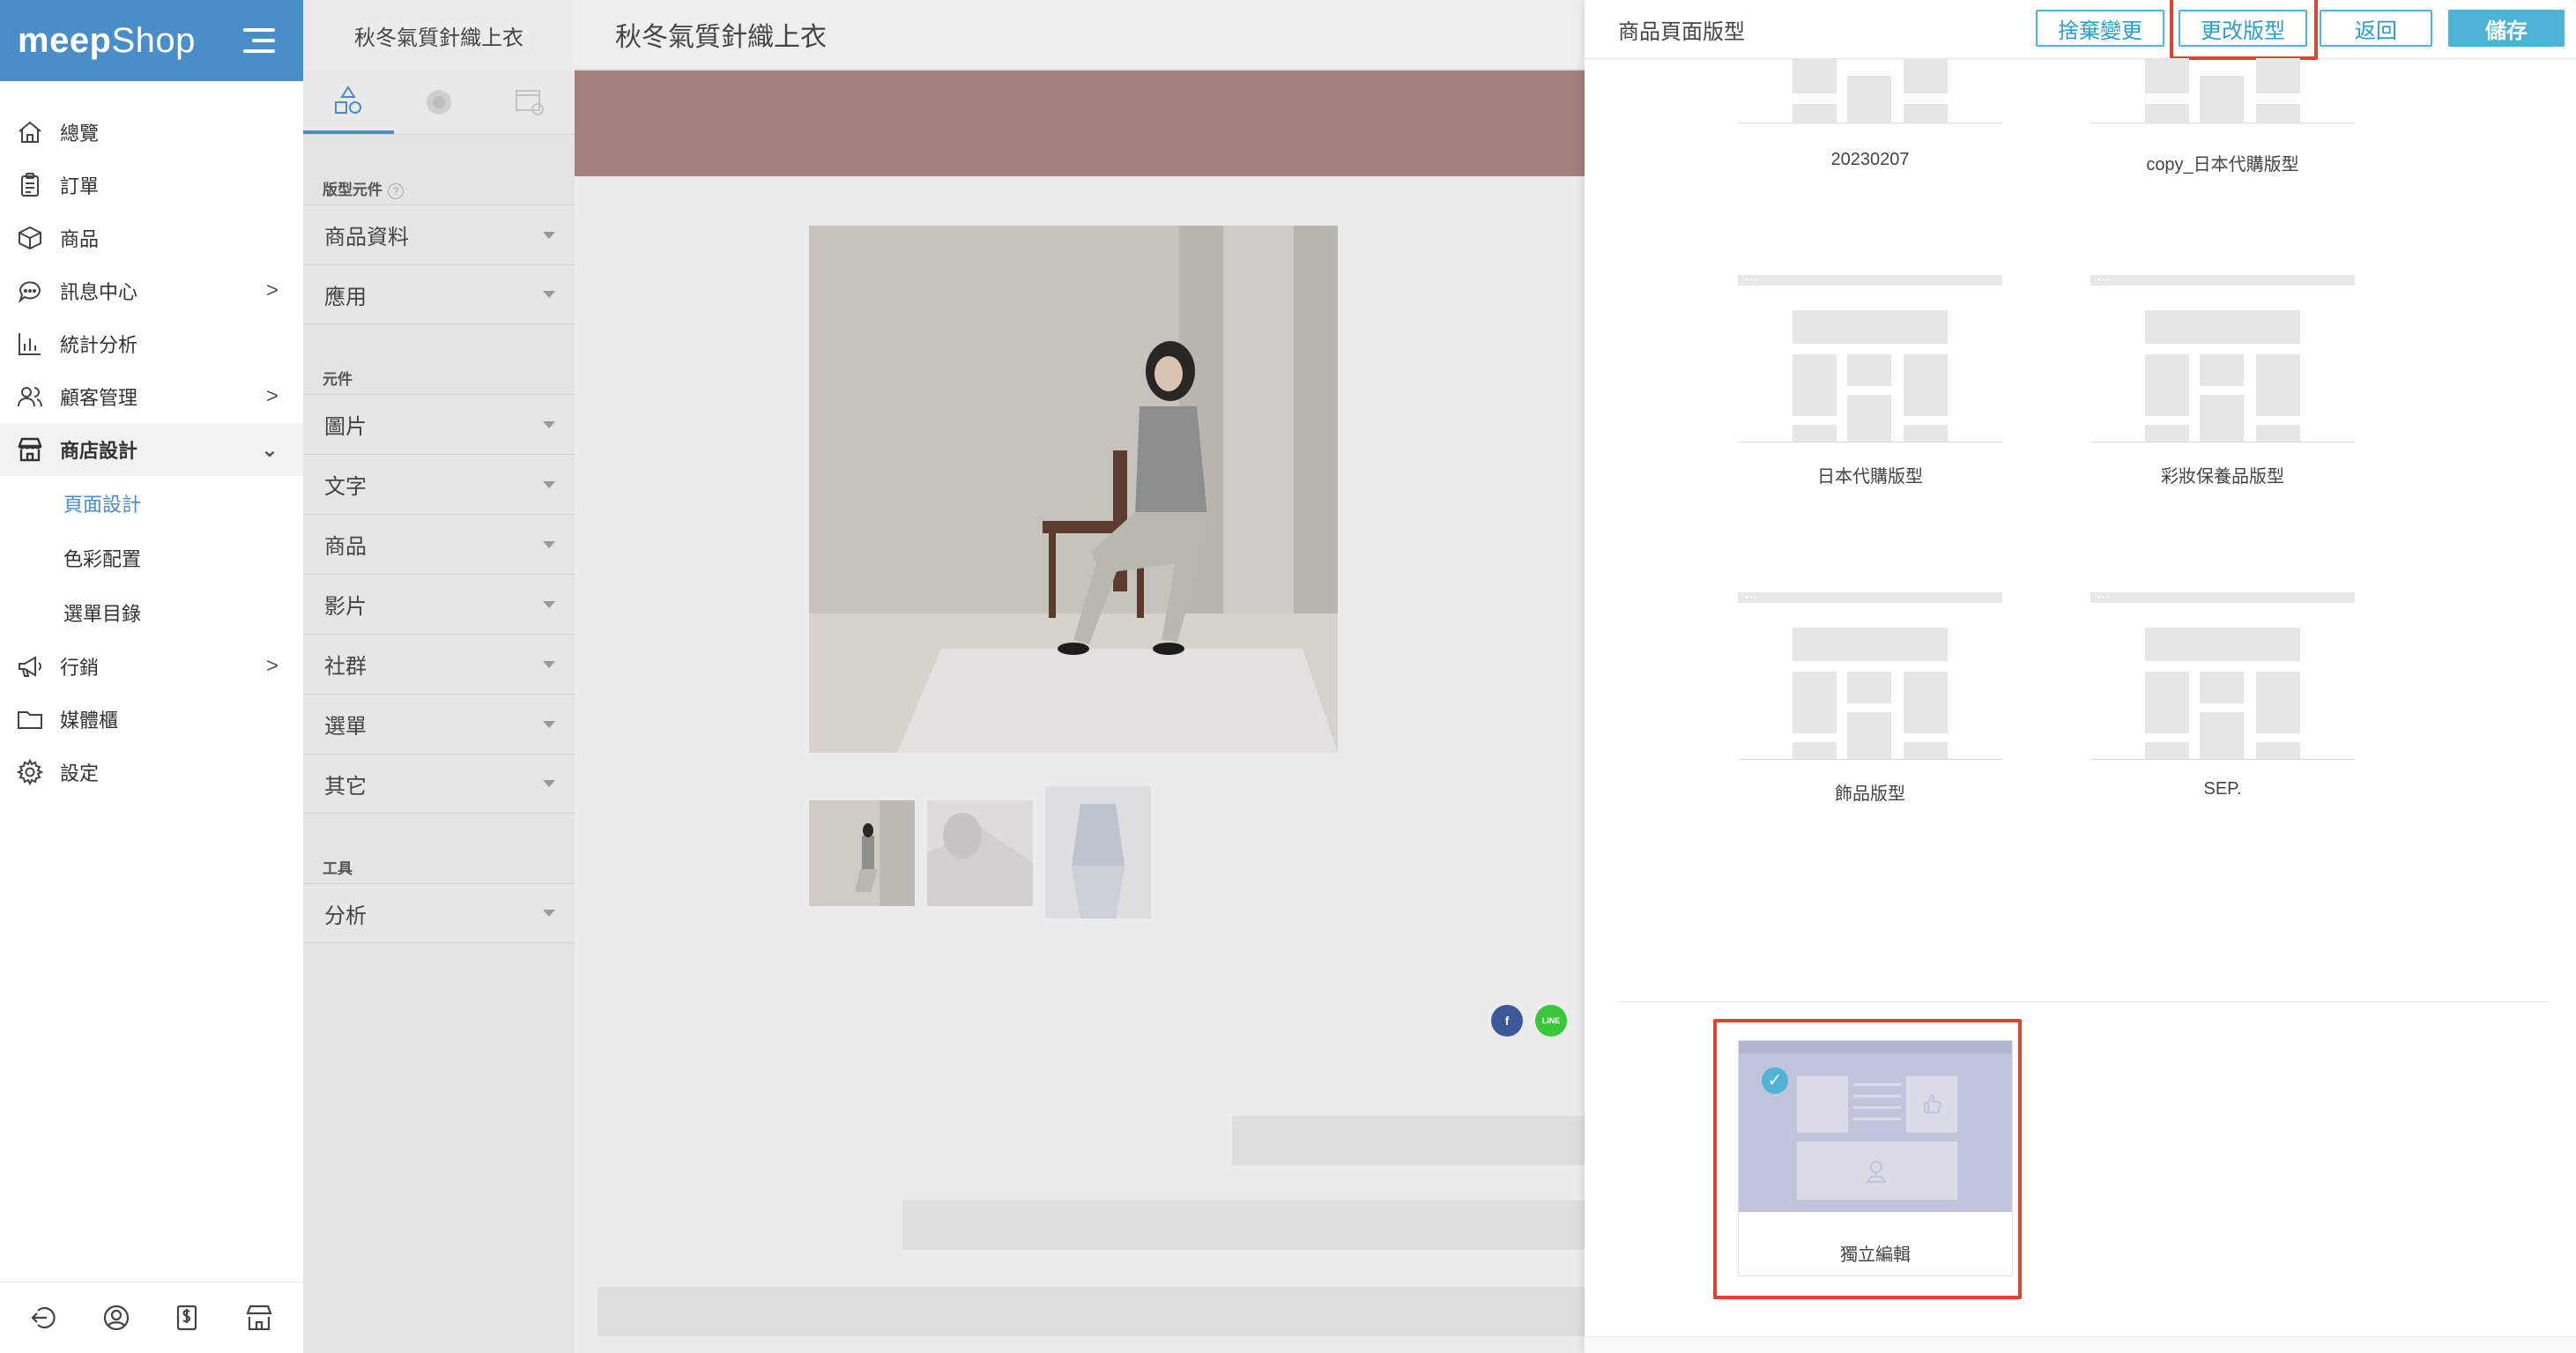  What do you see at coordinates (151, 612) in the screenshot?
I see `subnav-item-menu-directory: 選單目錄` at bounding box center [151, 612].